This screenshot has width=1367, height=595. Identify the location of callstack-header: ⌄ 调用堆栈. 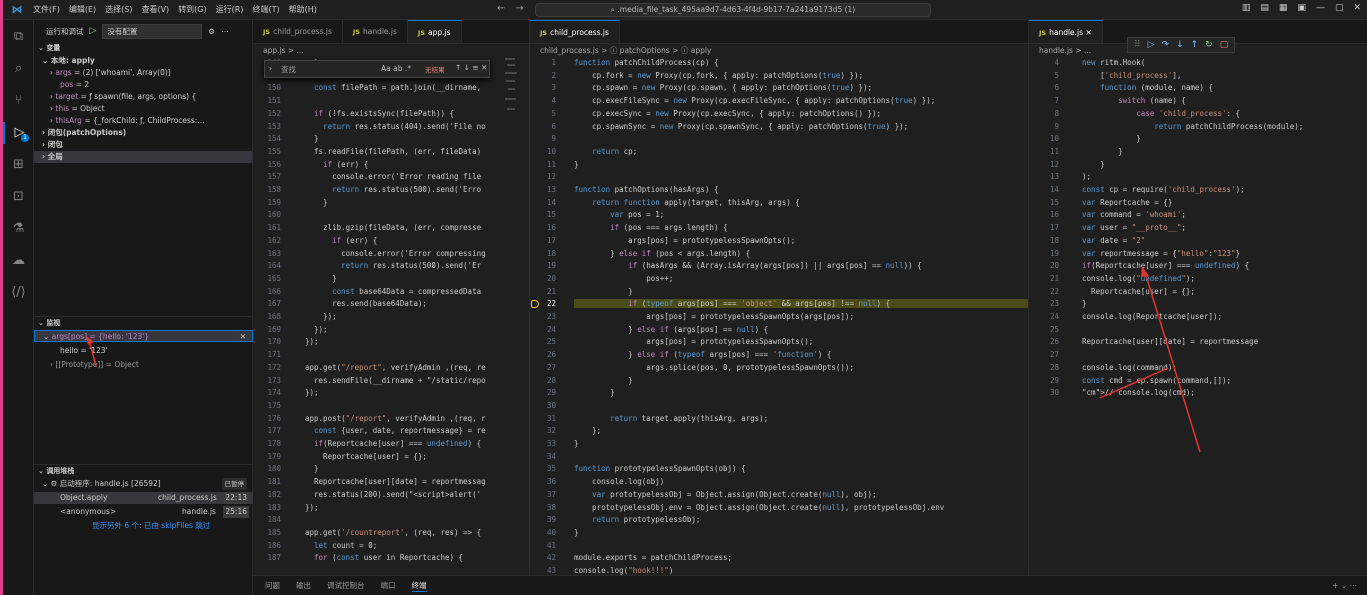
(143, 470).